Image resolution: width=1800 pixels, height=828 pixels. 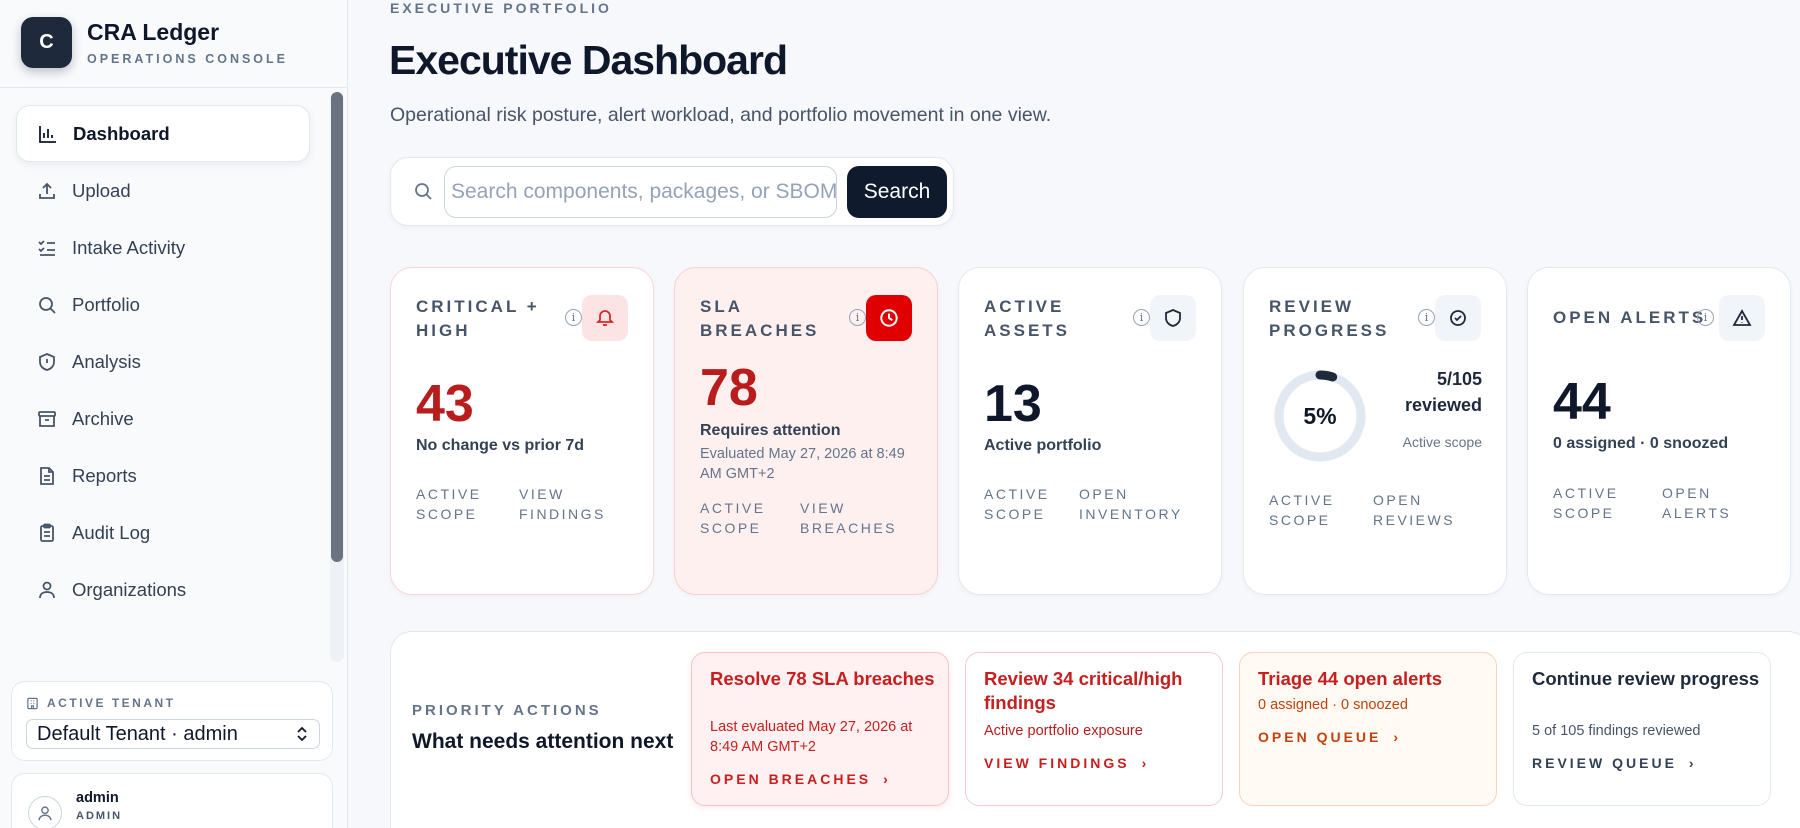 I want to click on open-alerts-link: OPEN ALERTS, so click(x=1707, y=503).